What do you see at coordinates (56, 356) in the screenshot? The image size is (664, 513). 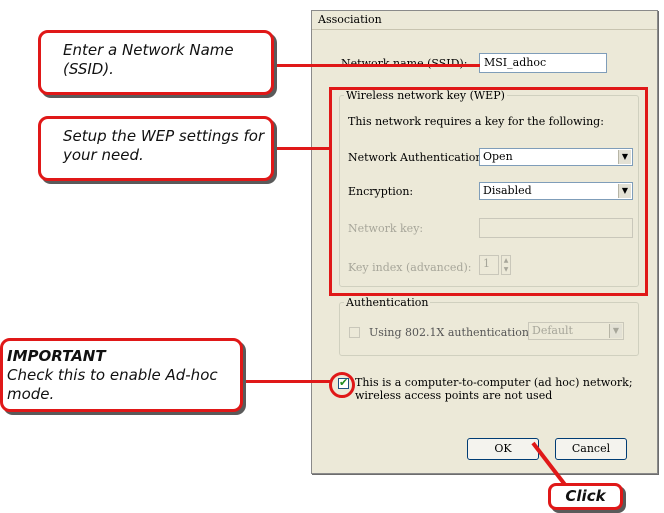 I see `important-heading: IMPORTANT` at bounding box center [56, 356].